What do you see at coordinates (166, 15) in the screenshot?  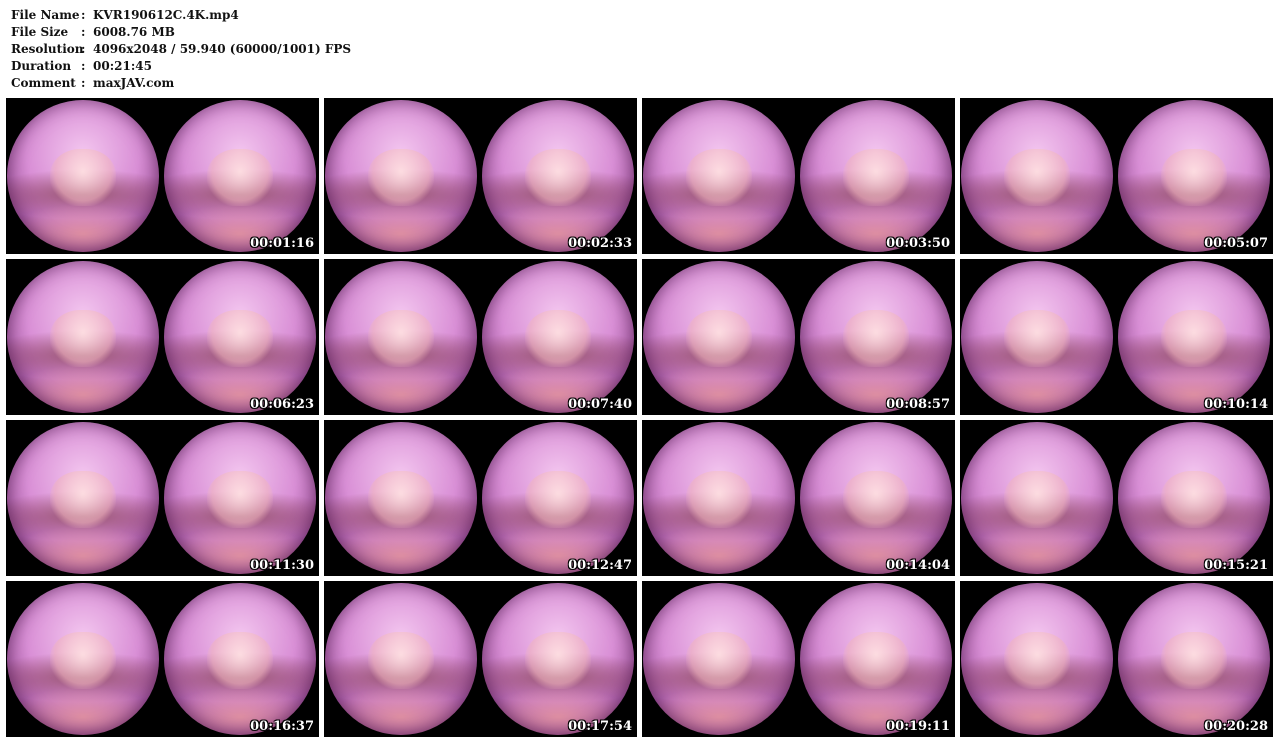 I see `file-name-value: KVR190612C.4K.mp4` at bounding box center [166, 15].